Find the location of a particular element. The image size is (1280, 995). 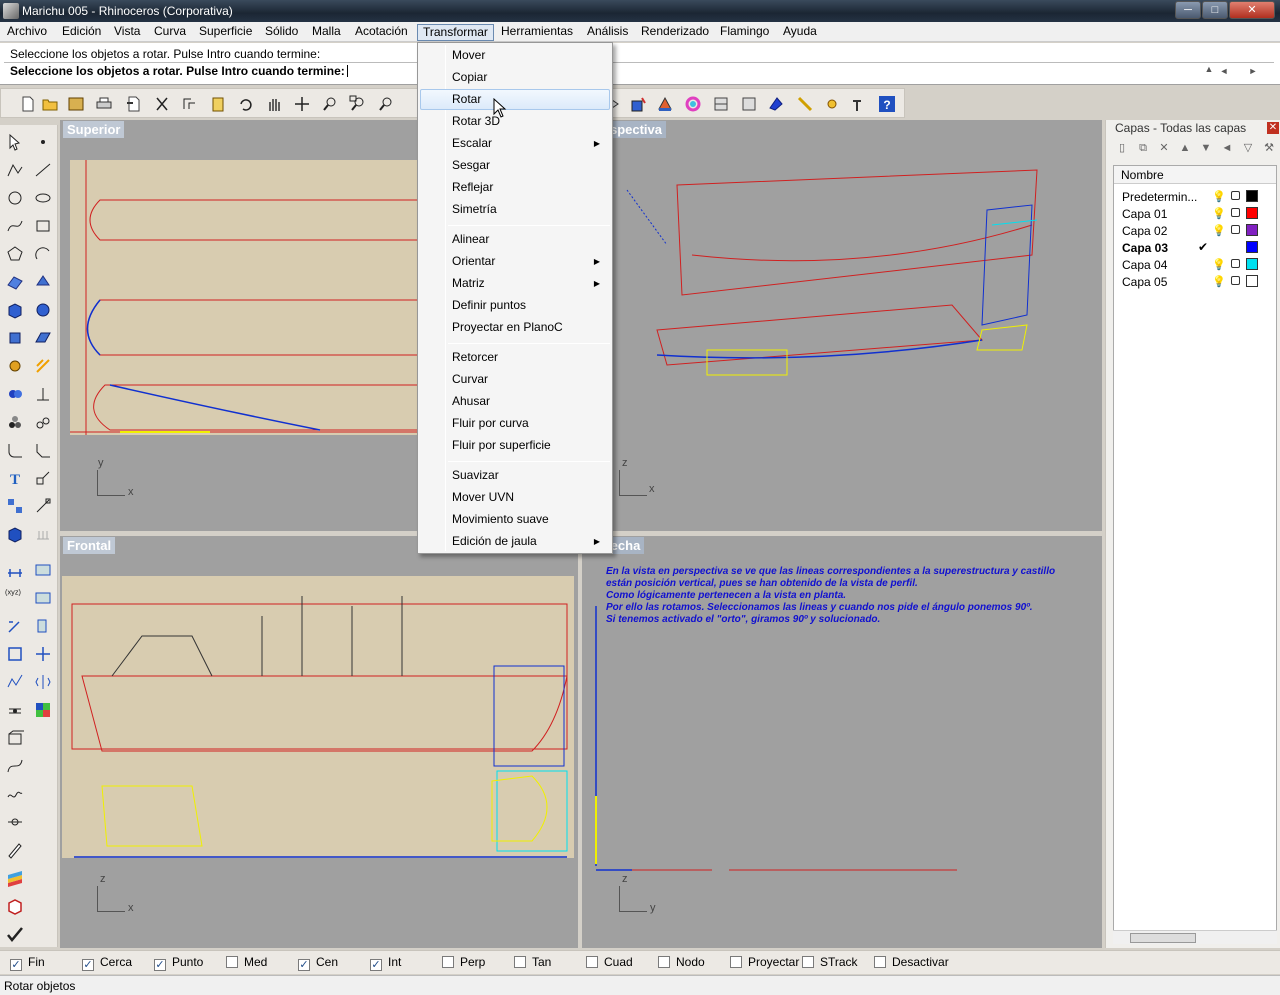

layers-horizontal-scrollbar is located at coordinates (1195, 937).